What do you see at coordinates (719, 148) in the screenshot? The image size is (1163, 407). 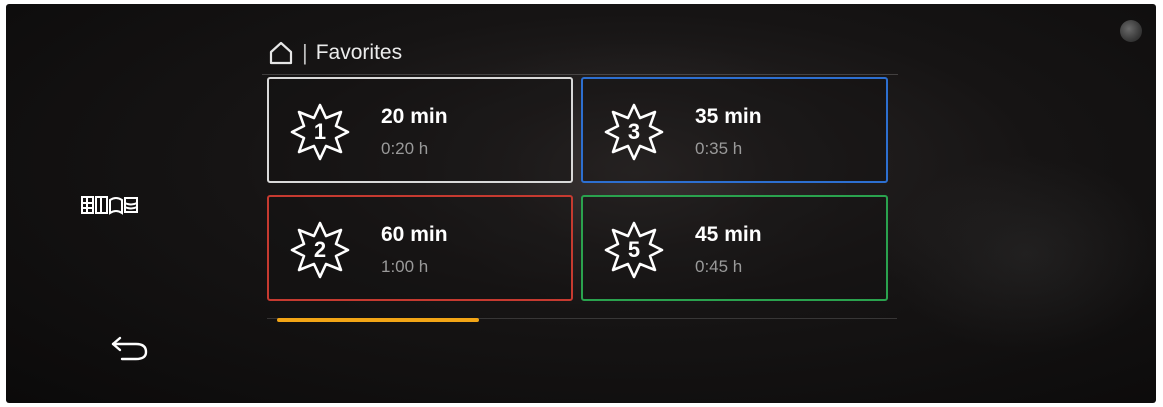 I see `favorite-duration: 0:35 h` at bounding box center [719, 148].